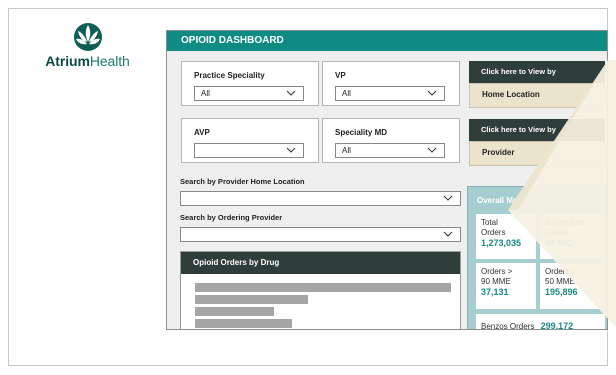 The image size is (616, 375). What do you see at coordinates (320, 234) in the screenshot?
I see `search-ordering-provider-dropdown` at bounding box center [320, 234].